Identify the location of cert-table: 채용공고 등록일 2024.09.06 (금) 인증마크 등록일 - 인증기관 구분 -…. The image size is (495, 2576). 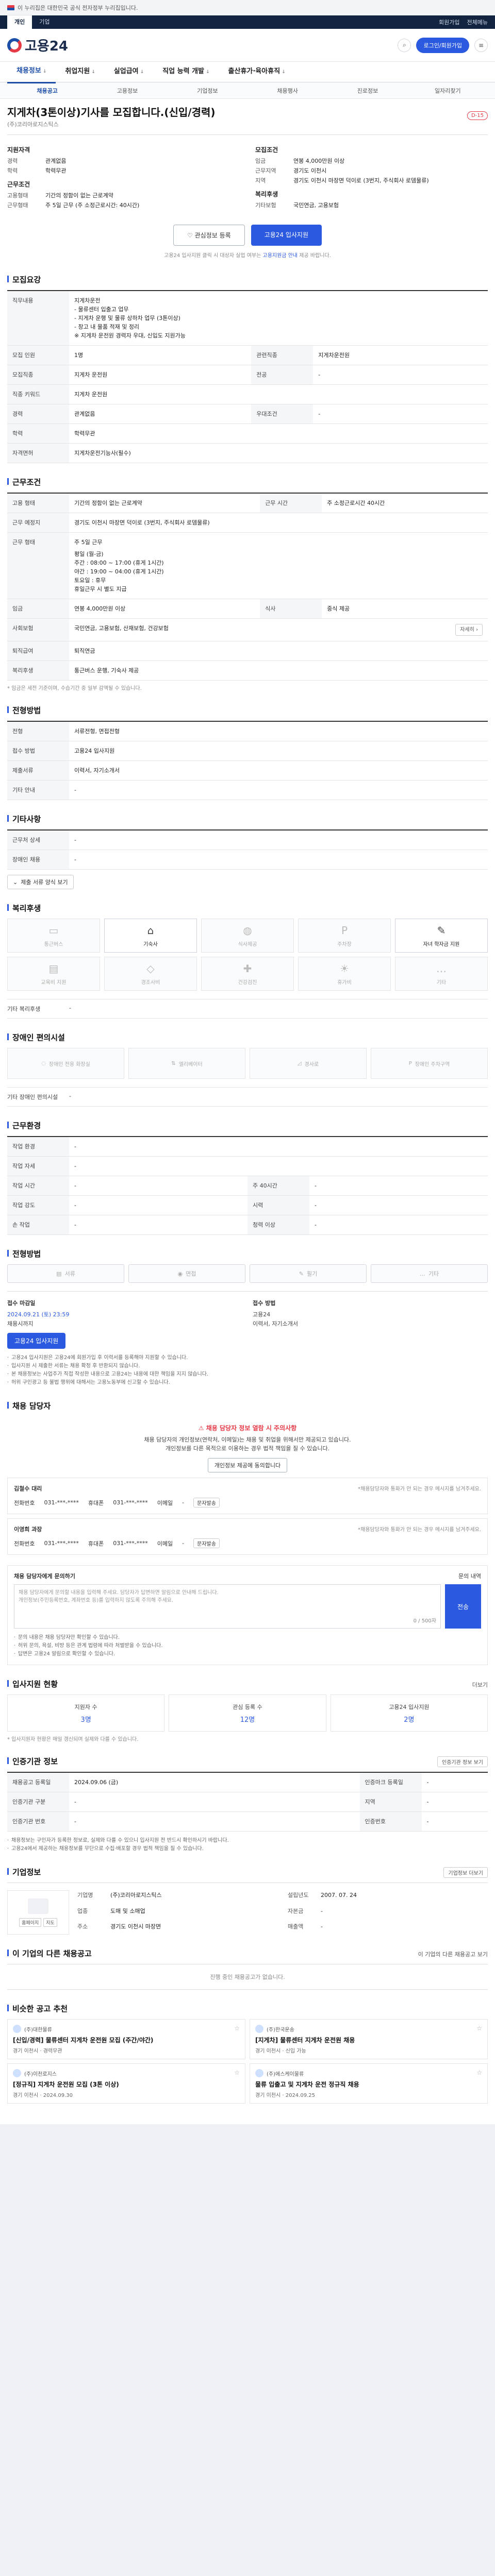
(247, 1802).